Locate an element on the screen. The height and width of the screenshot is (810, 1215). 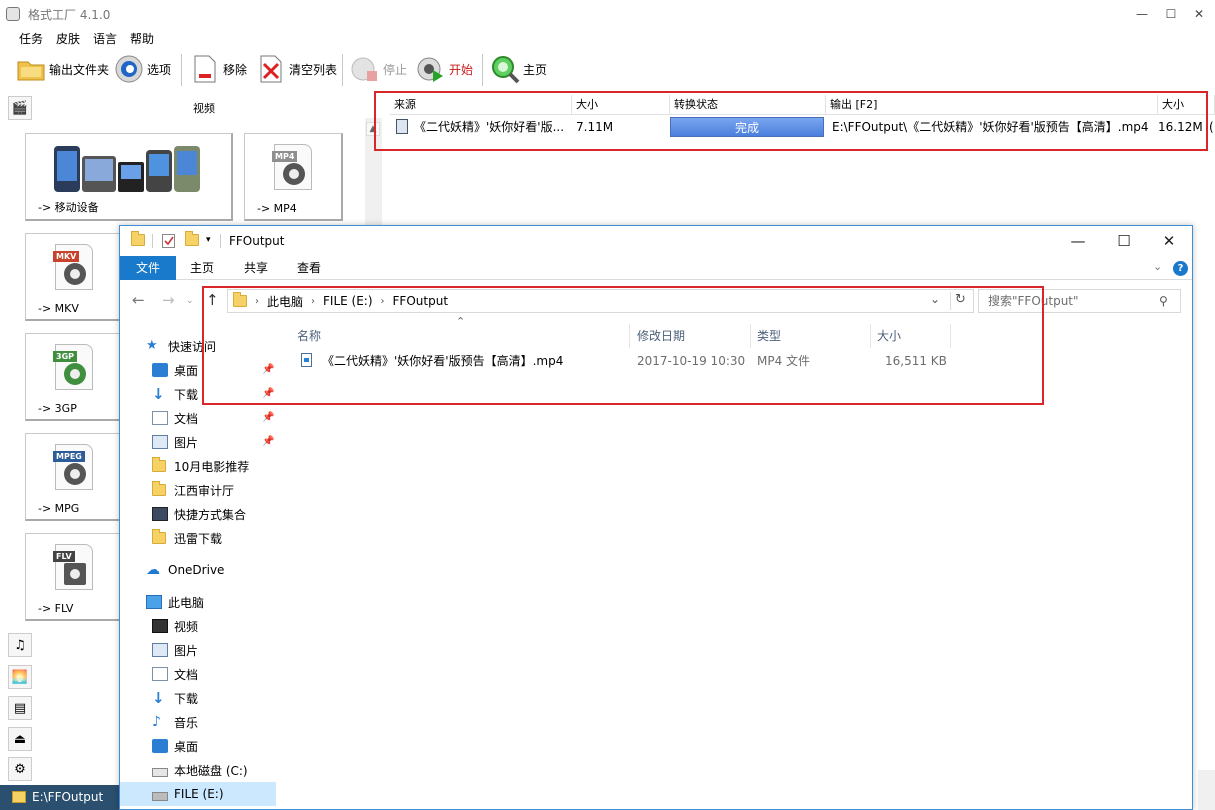
home-button: 主页 is located at coordinates (518, 69).